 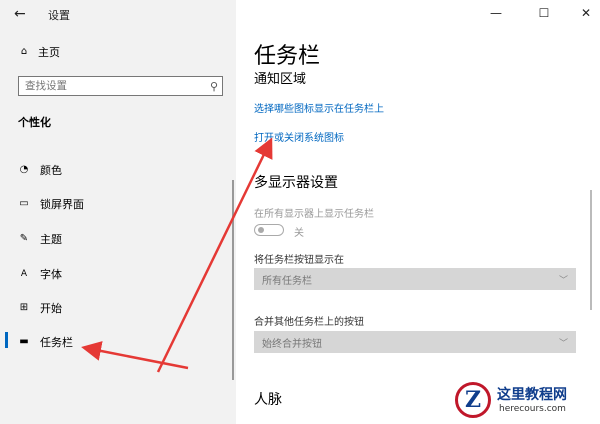 What do you see at coordinates (473, 400) in the screenshot?
I see `watermark-icon: Z` at bounding box center [473, 400].